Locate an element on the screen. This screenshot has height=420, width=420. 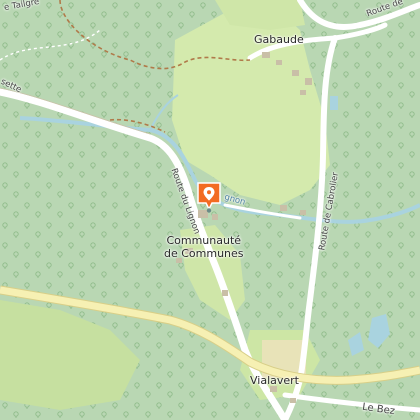
location-marker is located at coordinates (209, 197).